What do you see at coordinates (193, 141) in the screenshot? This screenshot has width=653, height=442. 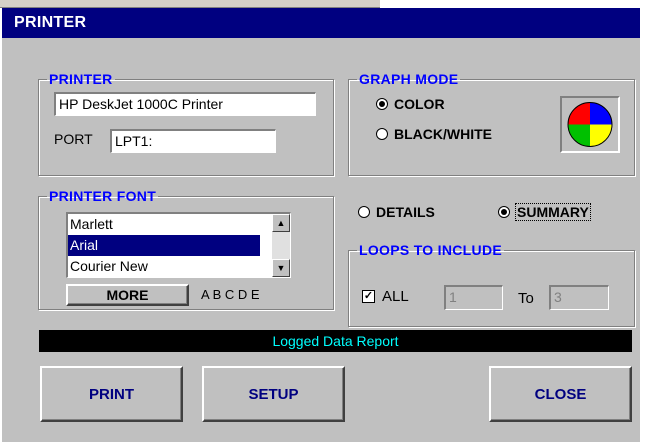 I see `port-field: LPT1:` at bounding box center [193, 141].